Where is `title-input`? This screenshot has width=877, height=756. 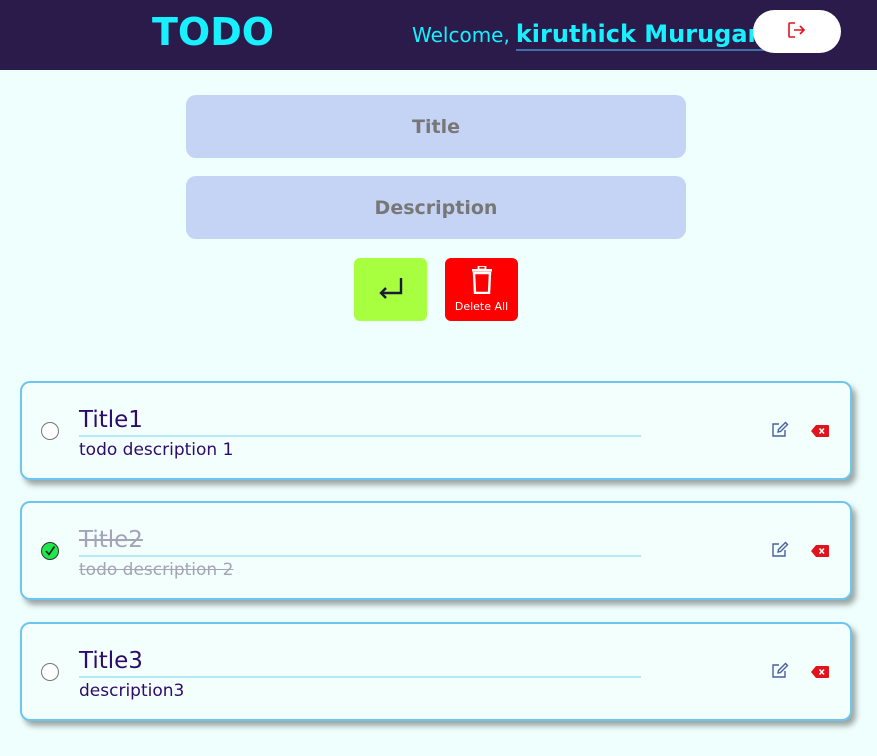
title-input is located at coordinates (436, 126).